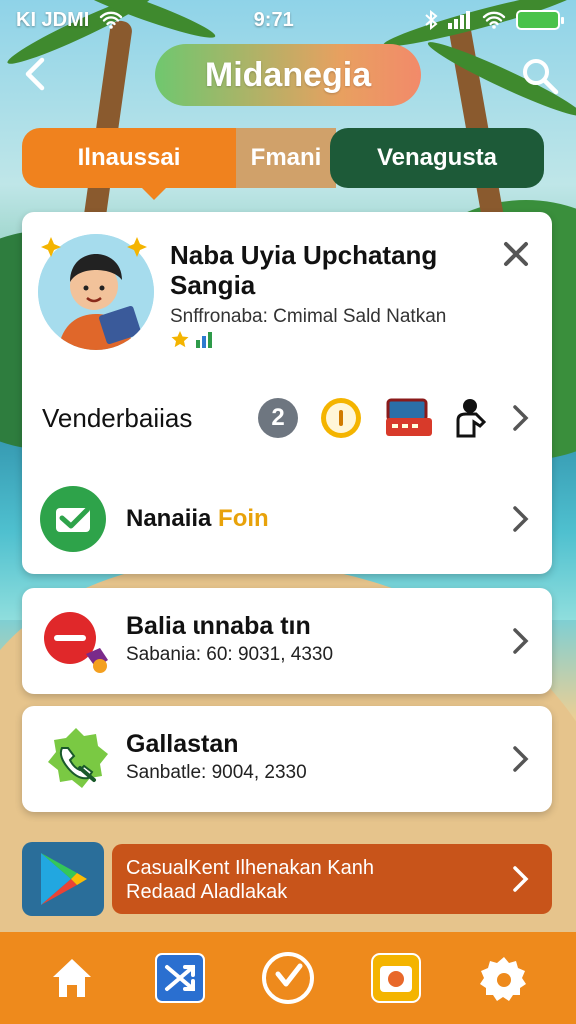  Describe the element at coordinates (216, 772) in the screenshot. I see `list-item-detail: Sanbatle: 9004, 2330` at that location.